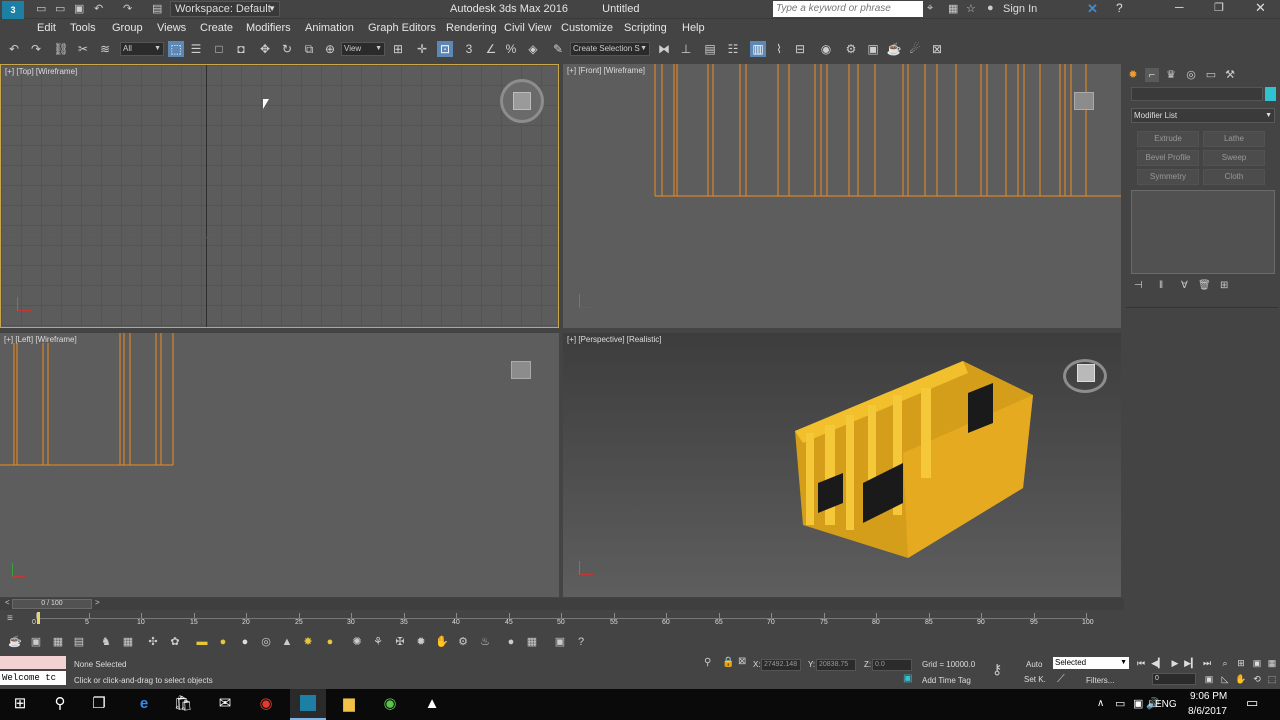 This screenshot has height=720, width=1280. Describe the element at coordinates (1203, 115) in the screenshot. I see `modifier-list-dropdown: Modifier List ▼` at that location.